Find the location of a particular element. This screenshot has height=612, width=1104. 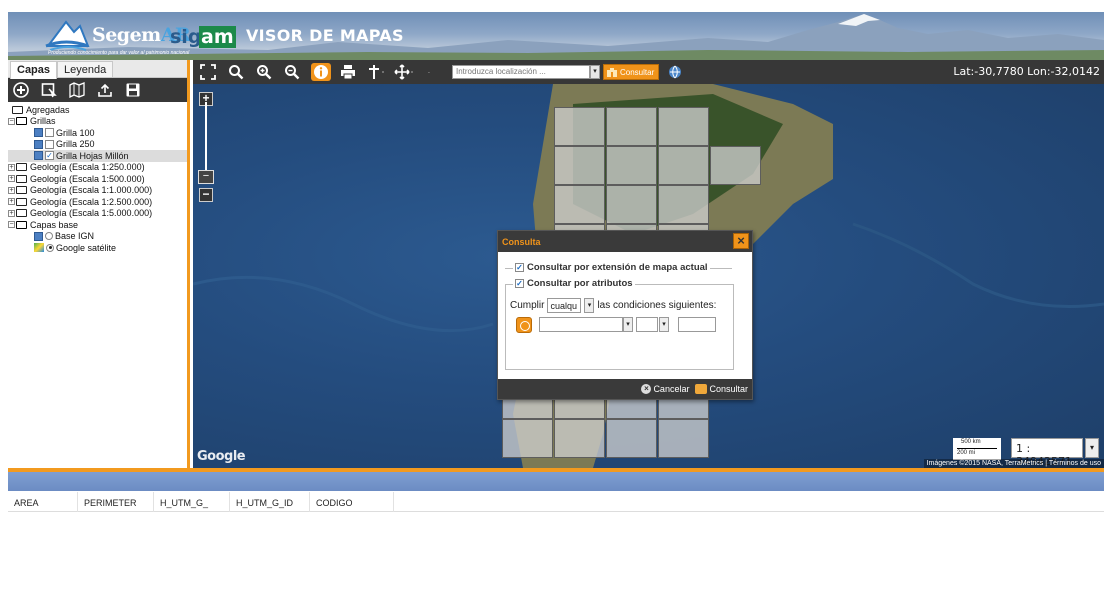

layer-icon is located at coordinates (38, 144).